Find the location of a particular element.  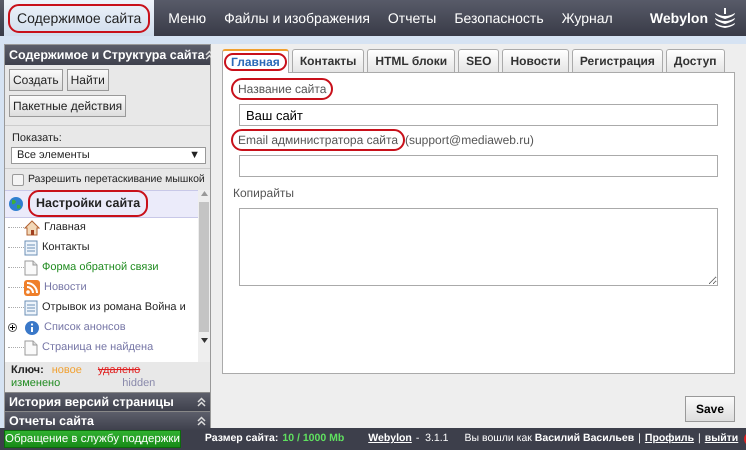

size-value: 10 / 1000 Mb is located at coordinates (313, 438).